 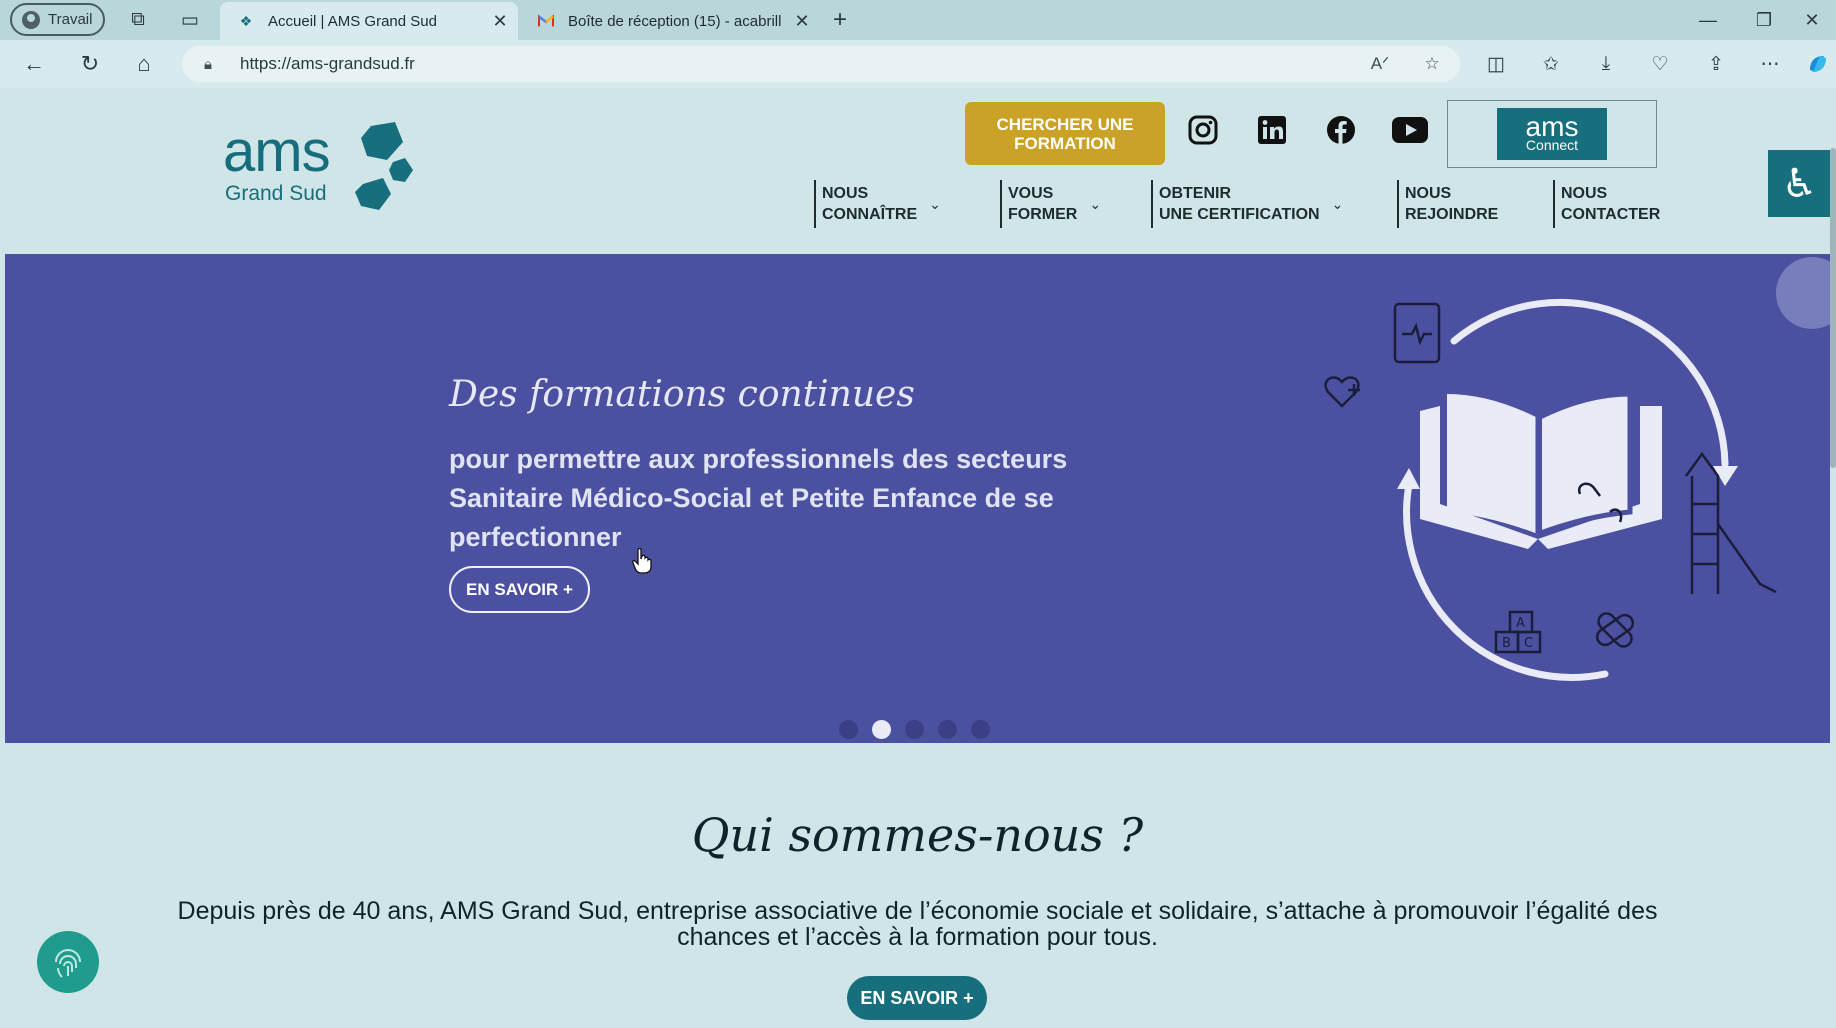 What do you see at coordinates (1432, 64) in the screenshot?
I see `favorite-star-icon: ☆` at bounding box center [1432, 64].